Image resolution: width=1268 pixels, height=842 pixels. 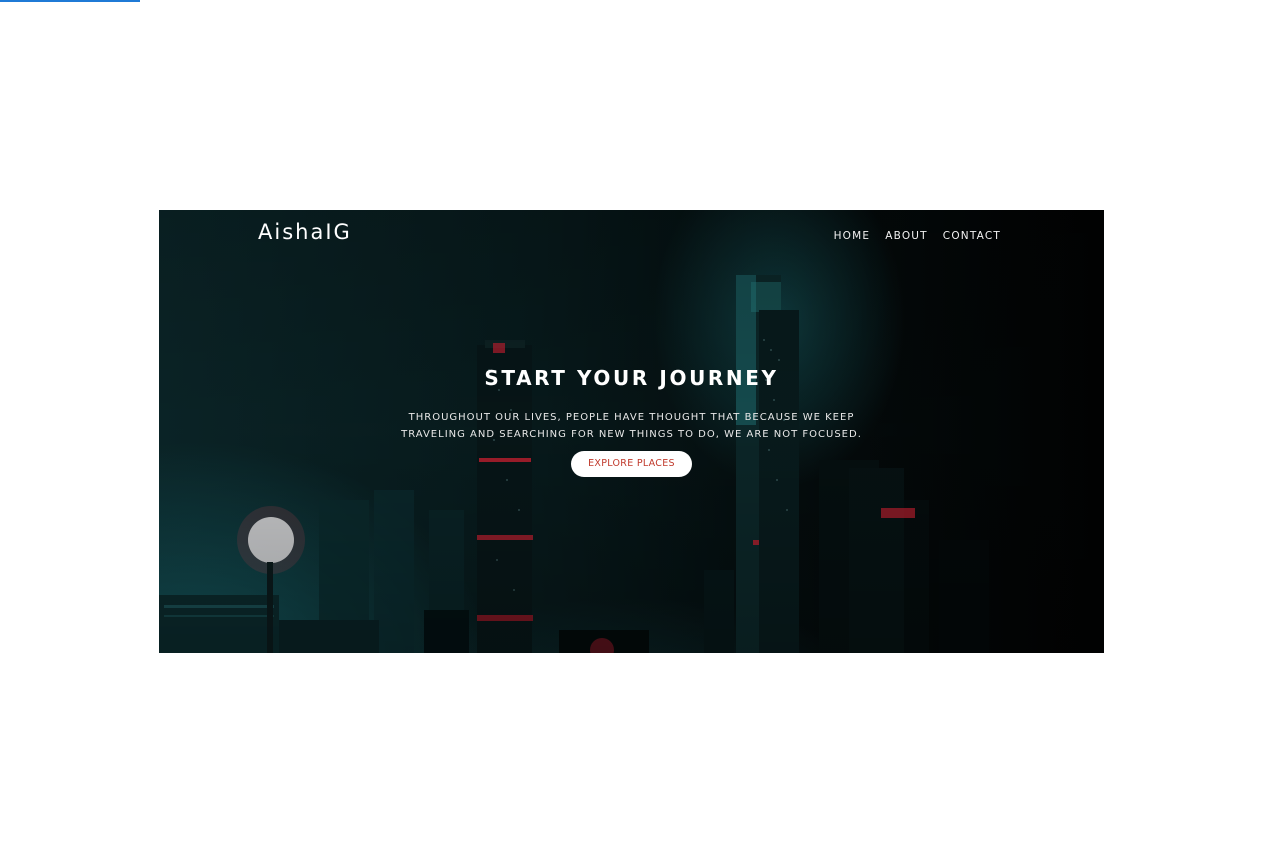 I want to click on nav-link-home: HOME, so click(x=852, y=236).